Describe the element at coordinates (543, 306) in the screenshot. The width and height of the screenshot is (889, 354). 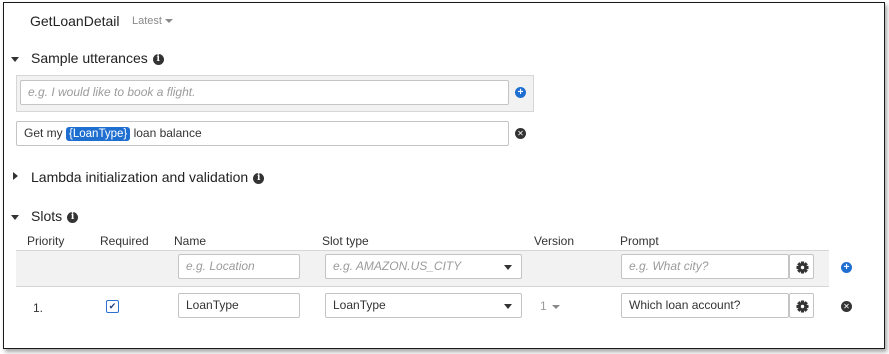
I see `slot-version-value: 1` at that location.